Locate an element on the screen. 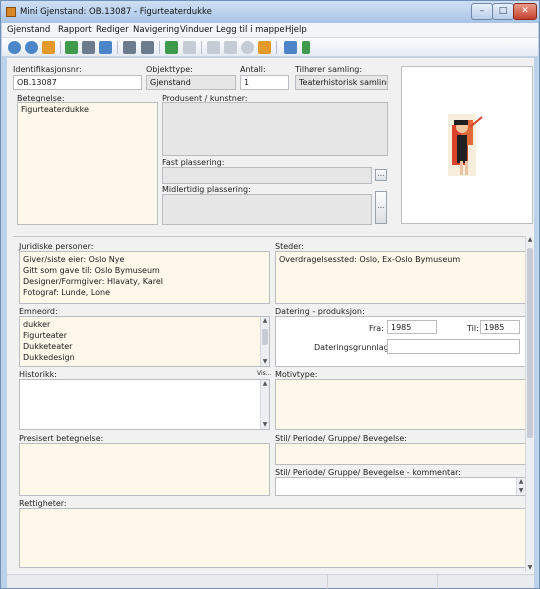 This screenshot has height=589, width=540. til-field: 1985 is located at coordinates (500, 327).